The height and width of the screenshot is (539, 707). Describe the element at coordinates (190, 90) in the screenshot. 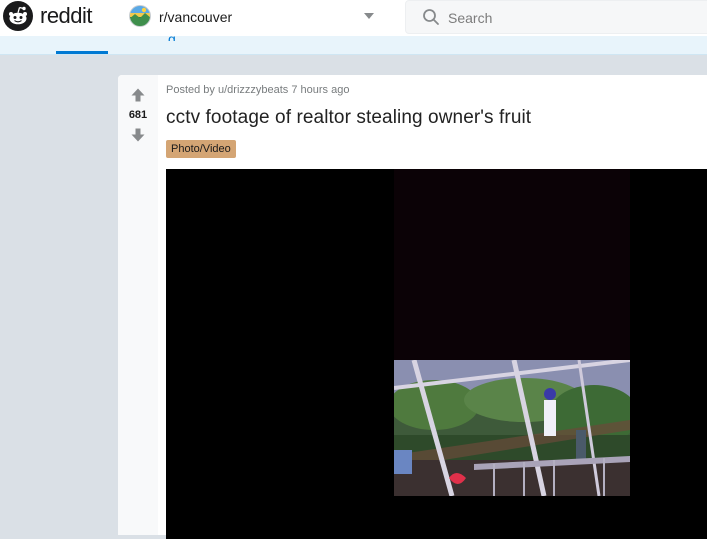

I see `posted-by-label: Posted by` at that location.